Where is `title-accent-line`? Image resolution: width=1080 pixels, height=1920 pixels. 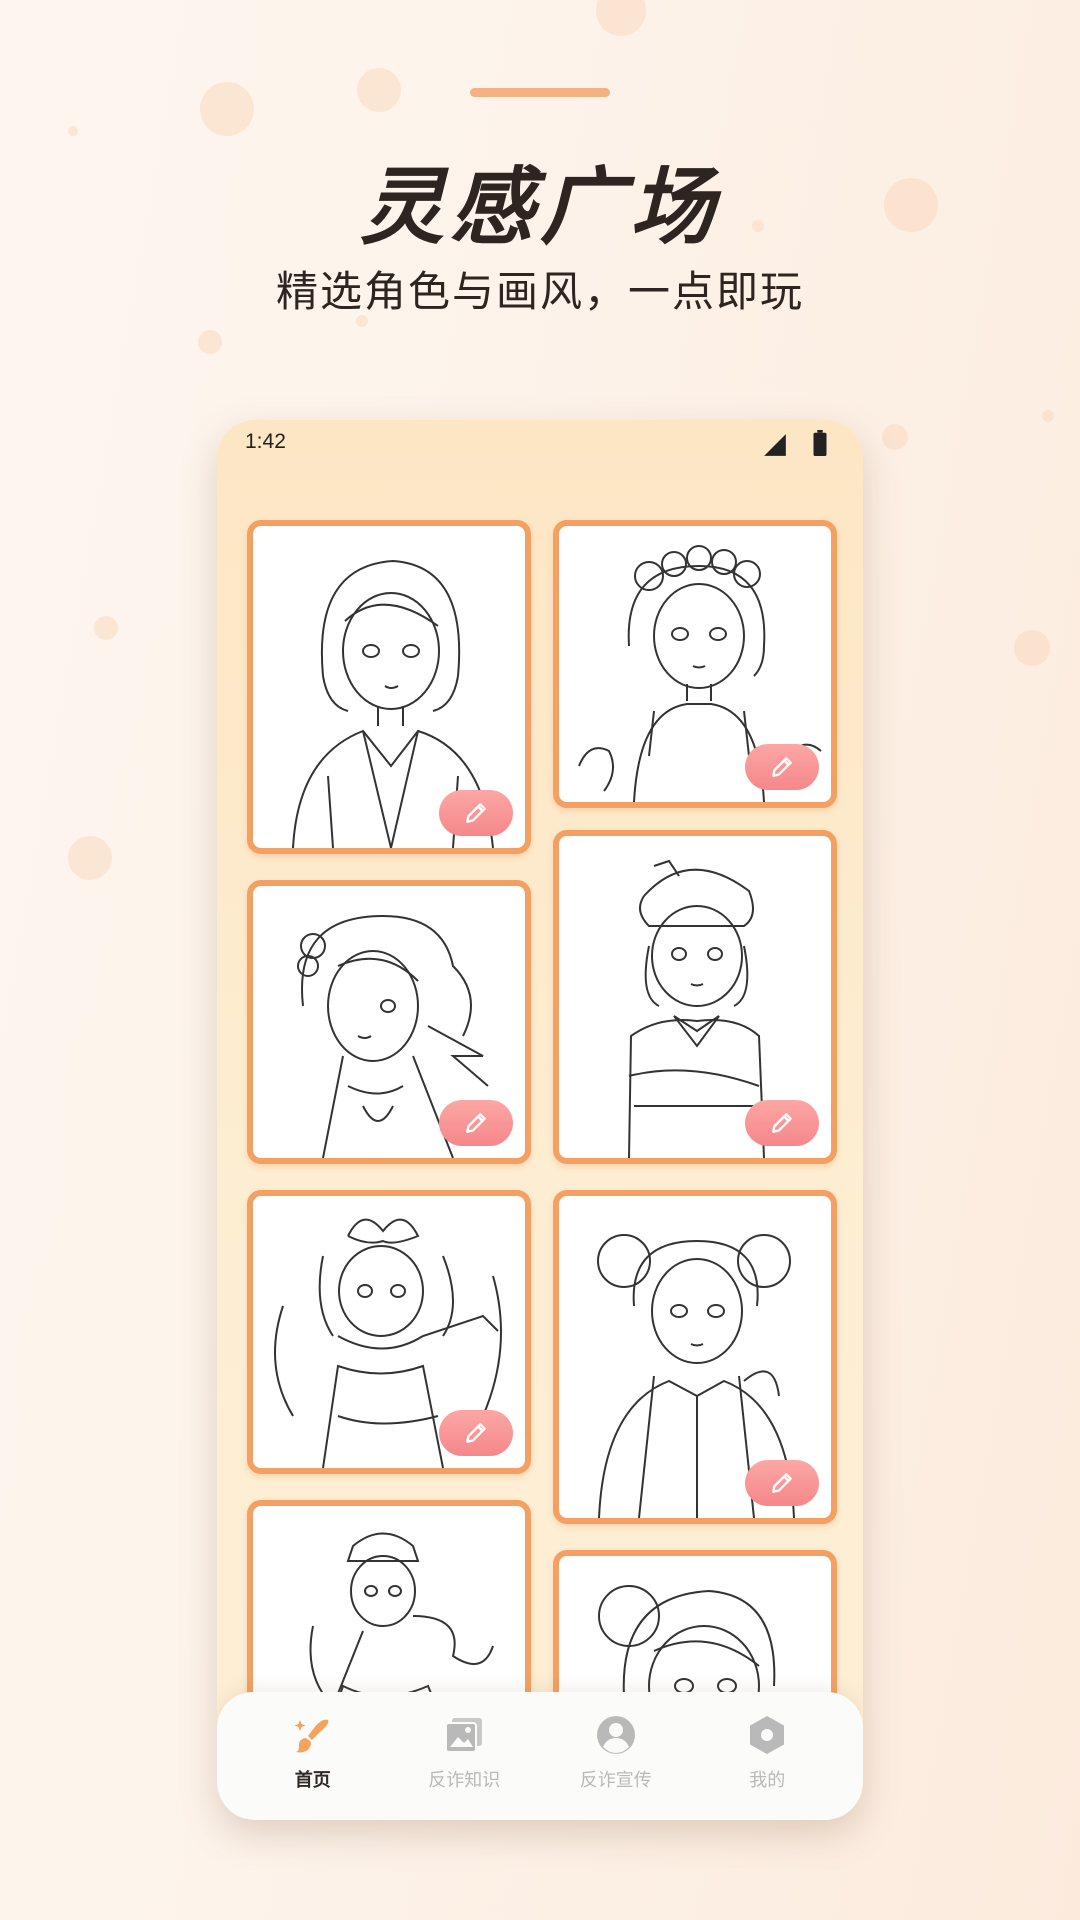 title-accent-line is located at coordinates (540, 92).